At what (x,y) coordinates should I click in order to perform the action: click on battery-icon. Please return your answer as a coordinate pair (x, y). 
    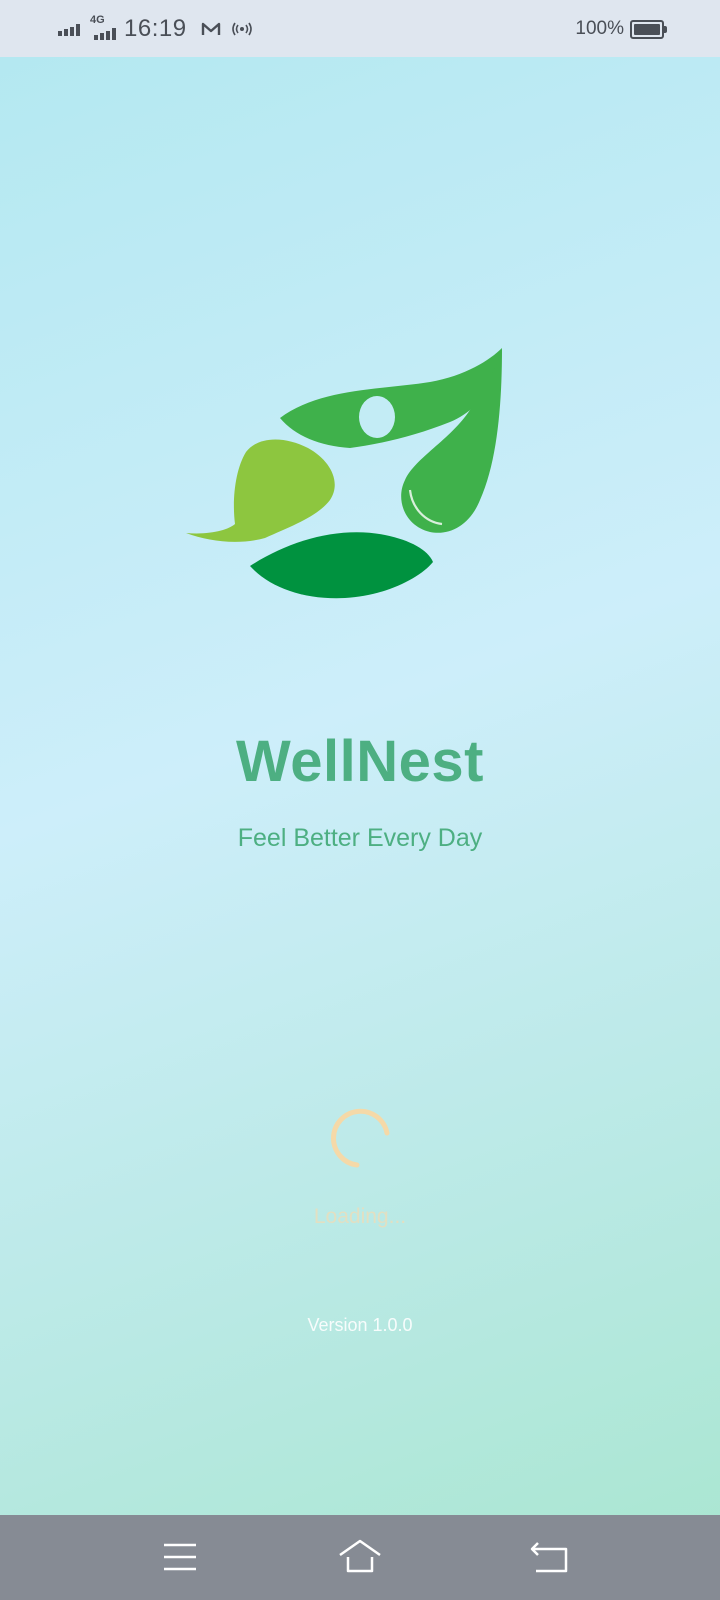
    Looking at the image, I should click on (648, 29).